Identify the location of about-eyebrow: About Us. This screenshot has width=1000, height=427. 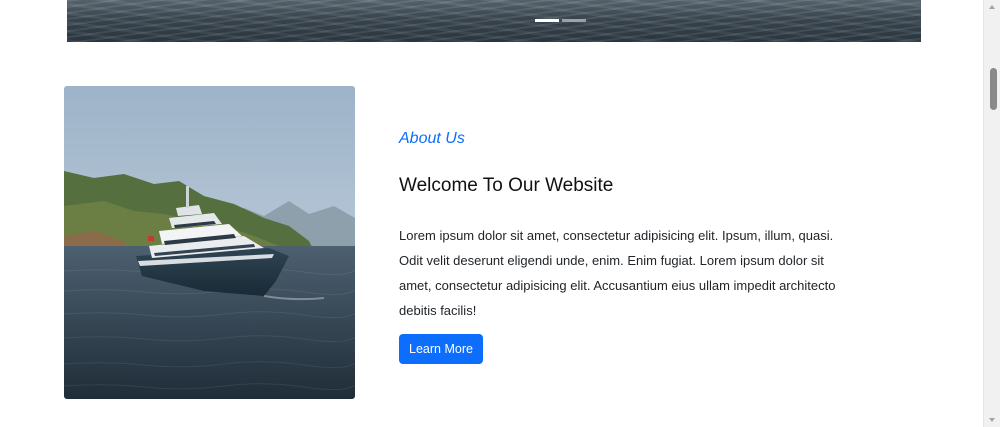
(432, 138).